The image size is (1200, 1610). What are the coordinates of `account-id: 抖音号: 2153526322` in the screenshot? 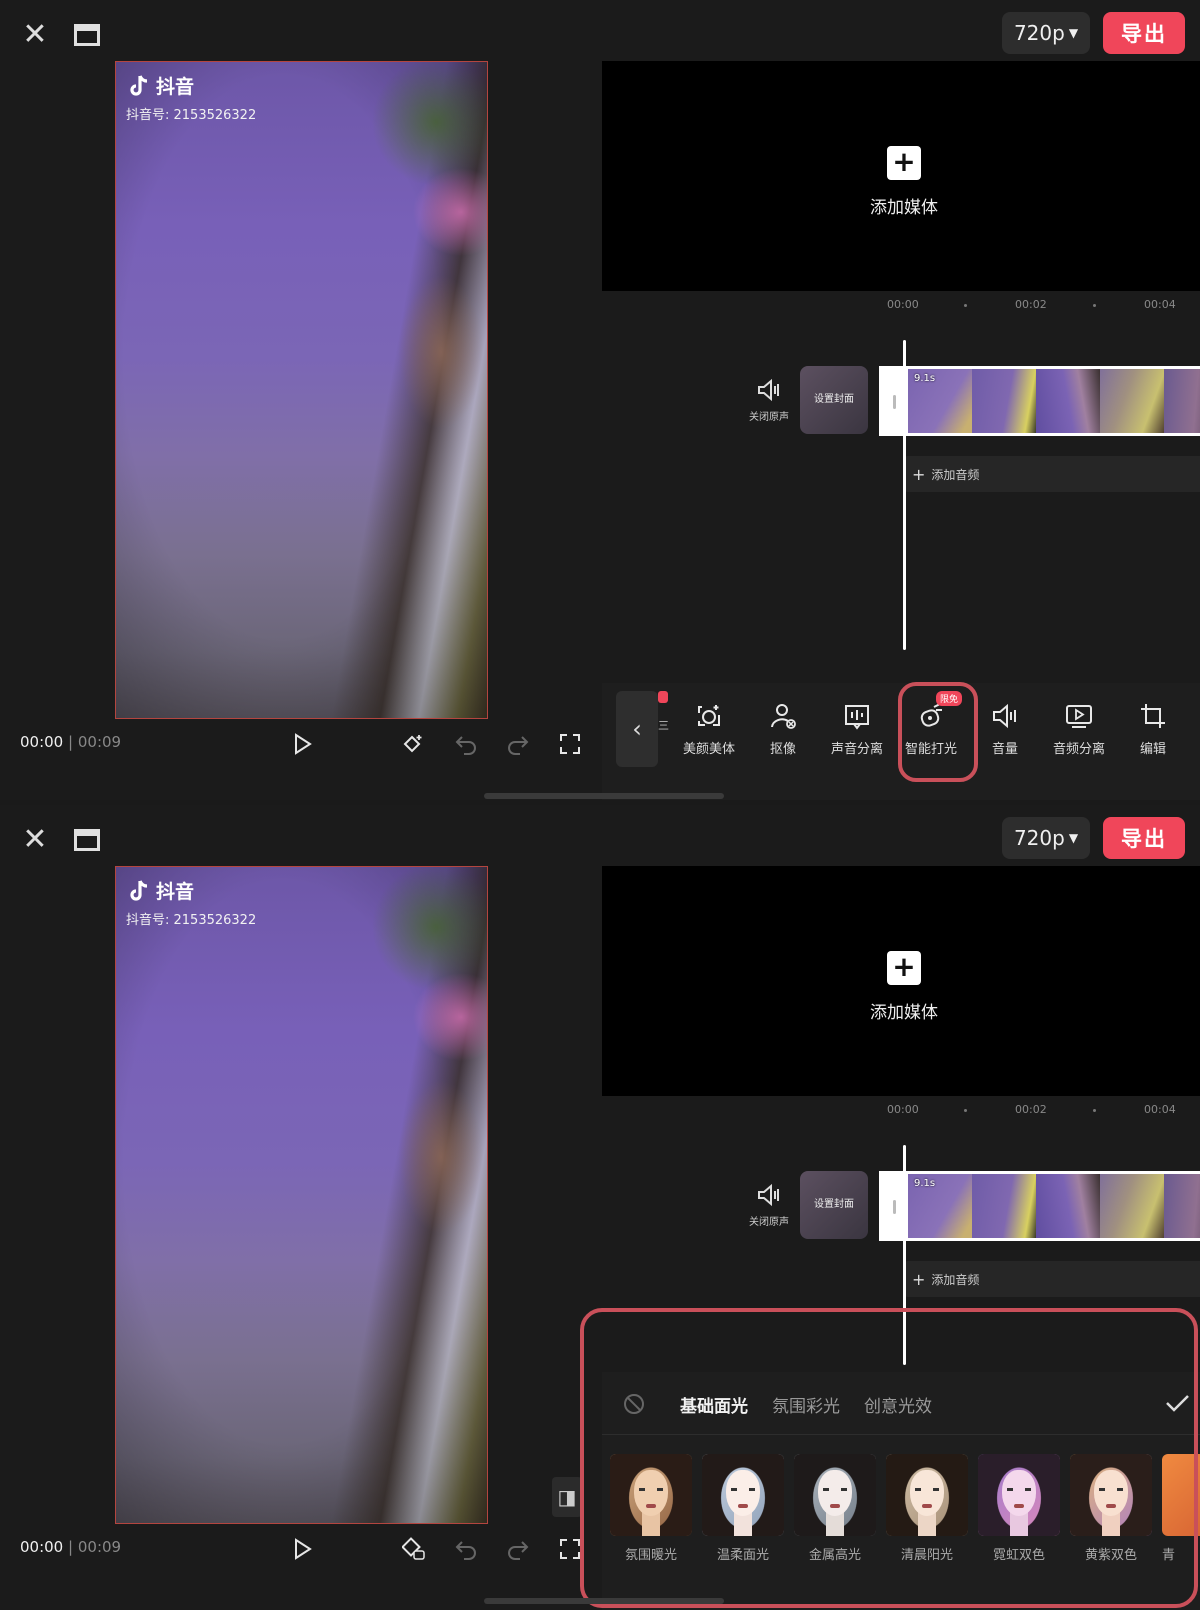 It's located at (191, 920).